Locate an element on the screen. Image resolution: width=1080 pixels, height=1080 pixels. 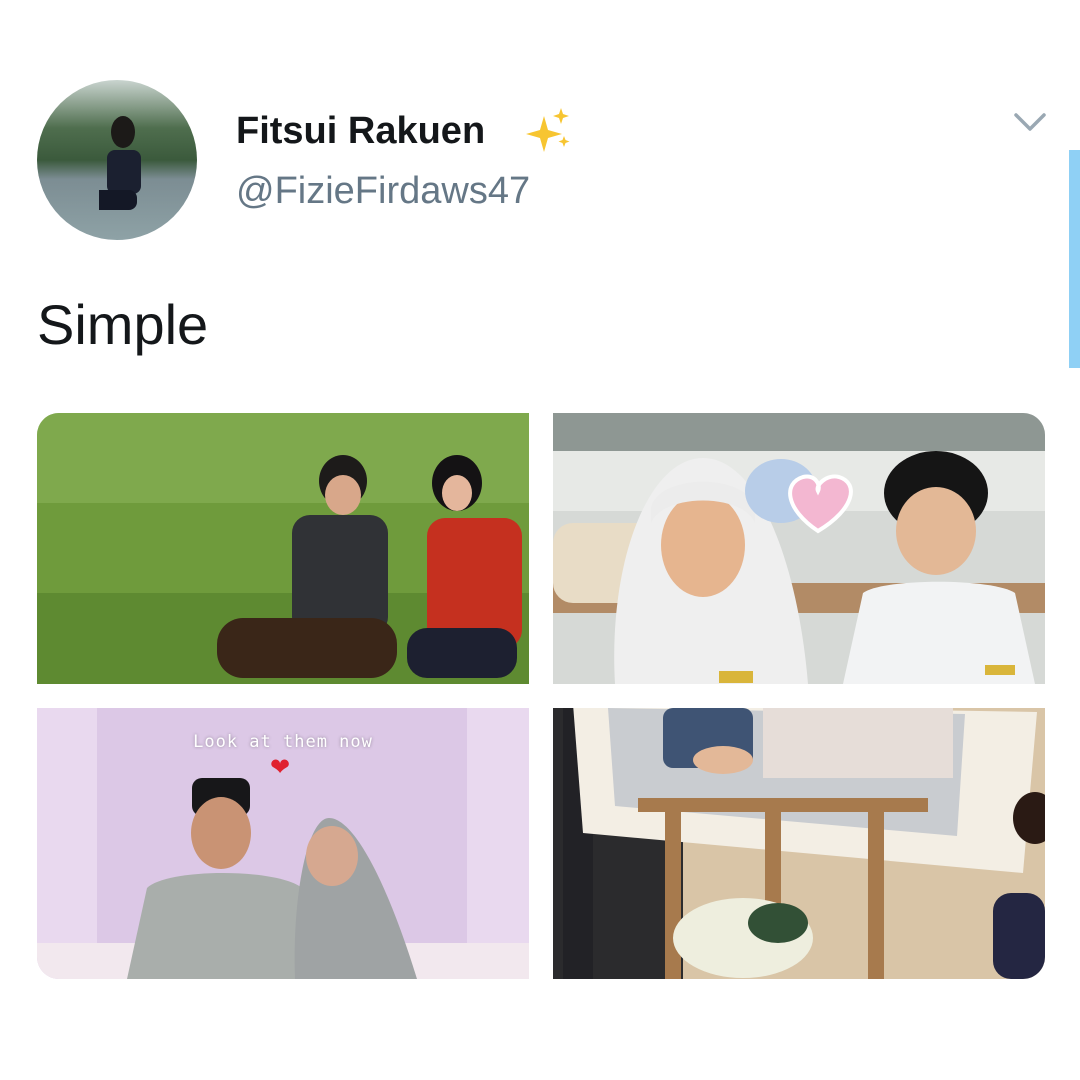
sparkles-icon is located at coordinates (548, 130).